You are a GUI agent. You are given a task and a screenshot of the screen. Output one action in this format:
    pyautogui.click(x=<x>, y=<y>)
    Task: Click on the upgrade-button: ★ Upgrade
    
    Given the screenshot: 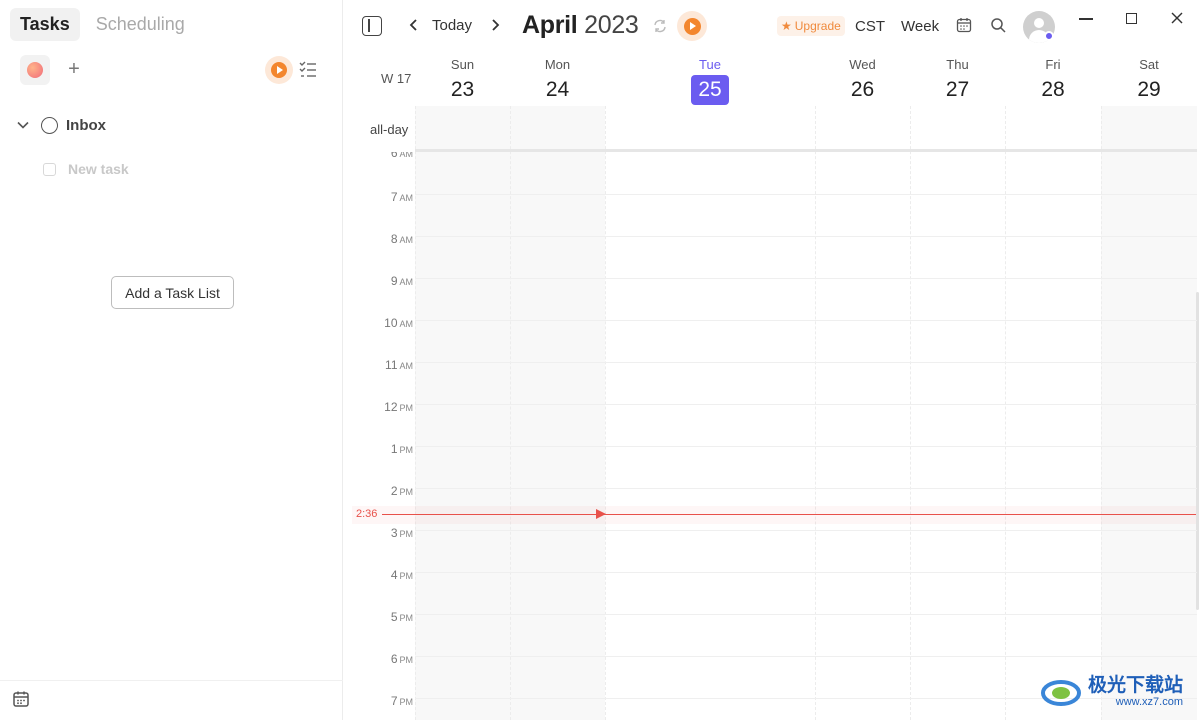 What is the action you would take?
    pyautogui.click(x=811, y=26)
    